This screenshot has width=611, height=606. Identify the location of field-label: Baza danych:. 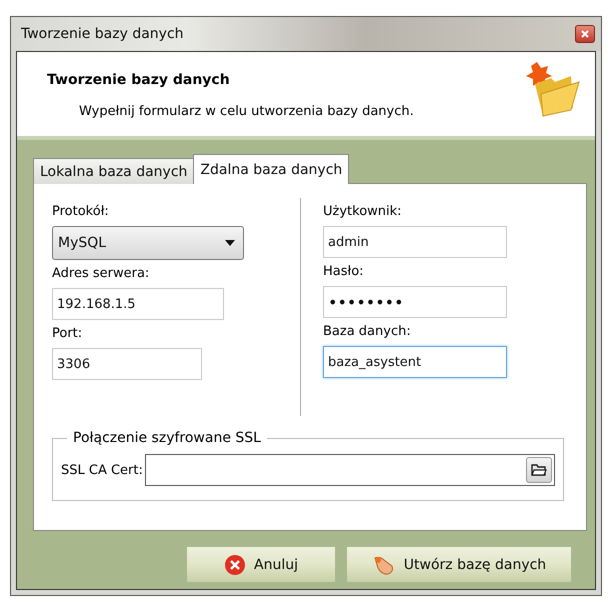
(367, 331).